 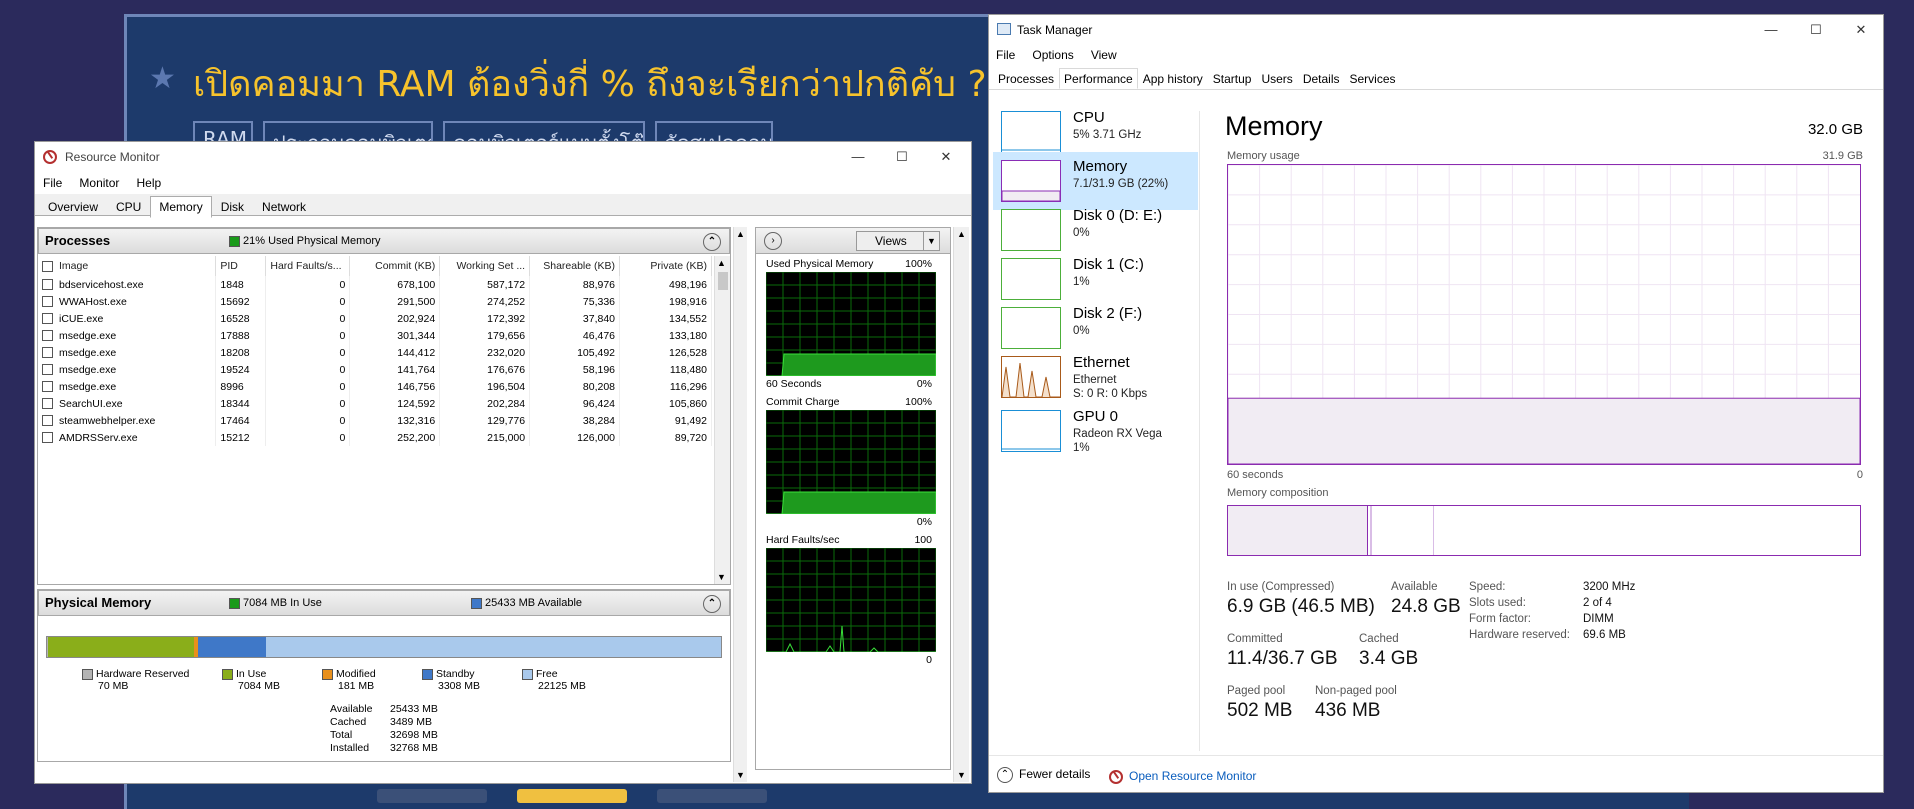 I want to click on tab-details: Details, so click(x=1321, y=78).